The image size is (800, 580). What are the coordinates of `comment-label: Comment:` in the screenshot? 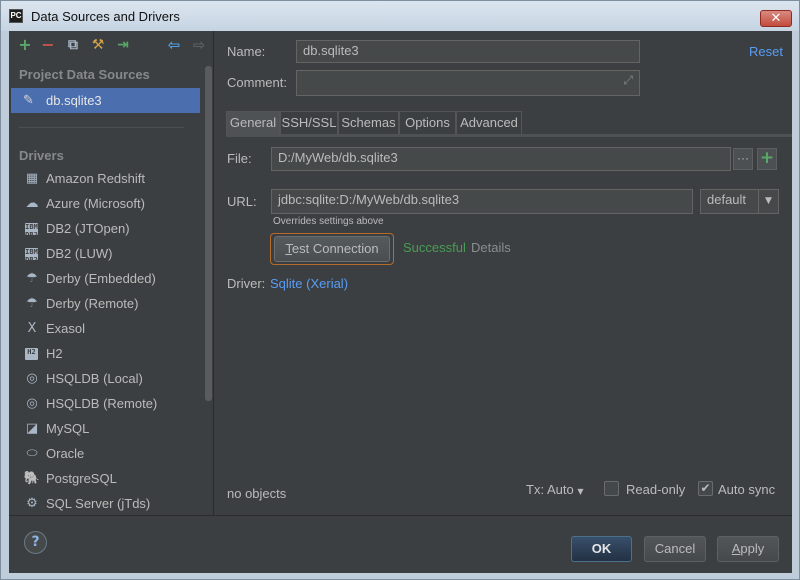 It's located at (257, 82).